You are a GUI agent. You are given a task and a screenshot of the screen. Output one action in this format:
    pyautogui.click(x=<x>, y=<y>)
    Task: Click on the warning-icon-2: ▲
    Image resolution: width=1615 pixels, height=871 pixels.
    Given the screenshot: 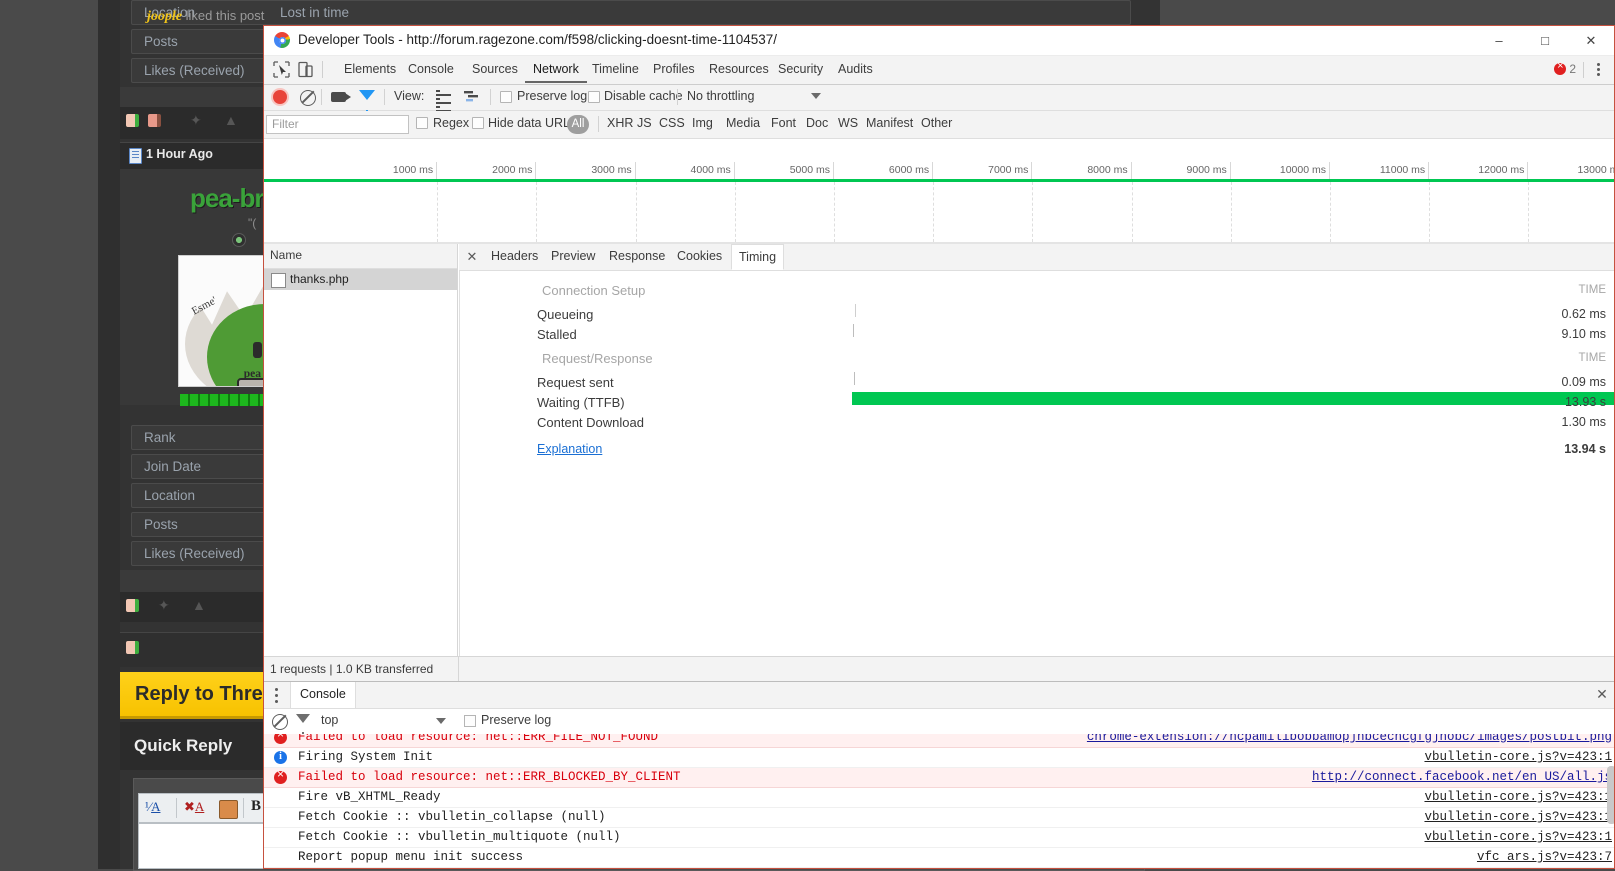 What is the action you would take?
    pyautogui.click(x=199, y=605)
    